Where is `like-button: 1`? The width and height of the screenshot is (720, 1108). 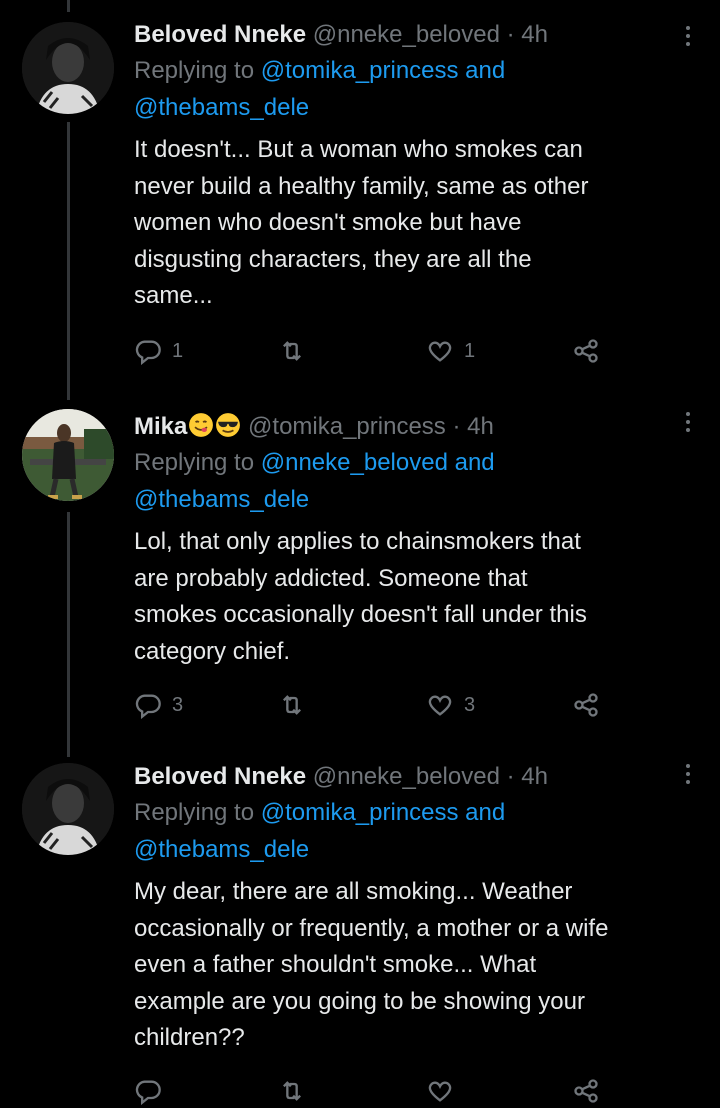
like-button: 1 is located at coordinates (450, 351).